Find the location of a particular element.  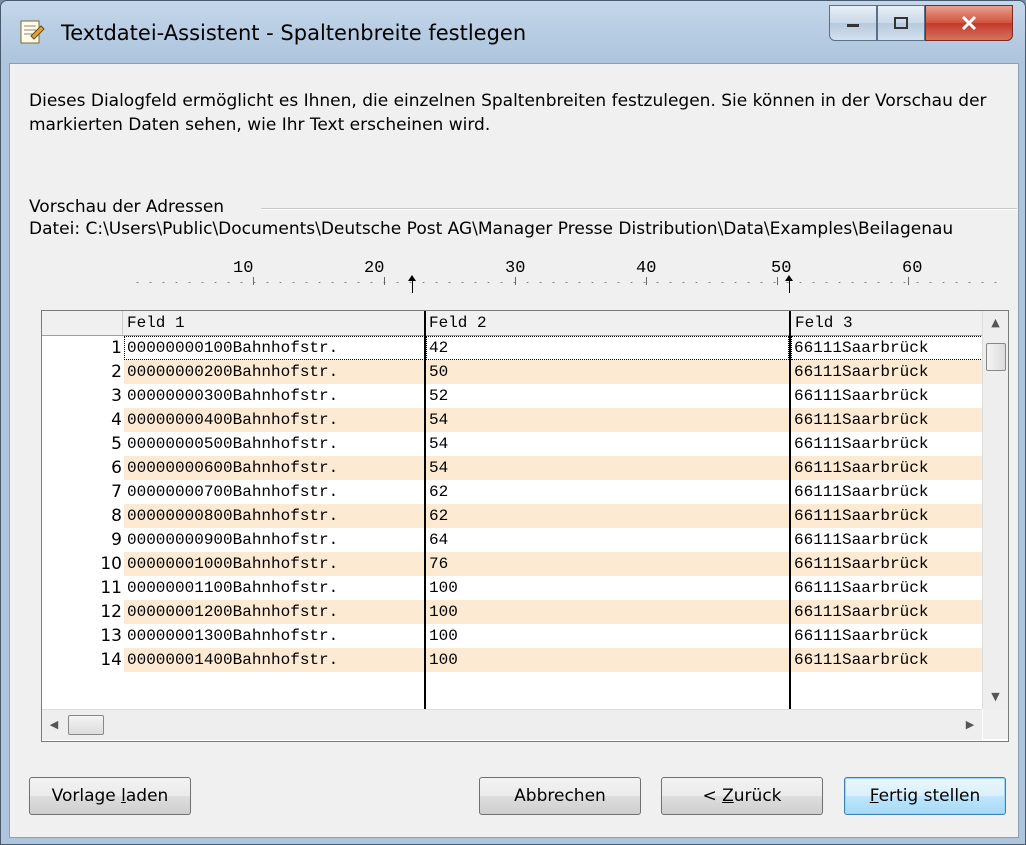

scroll-thumb is located at coordinates (996, 357).